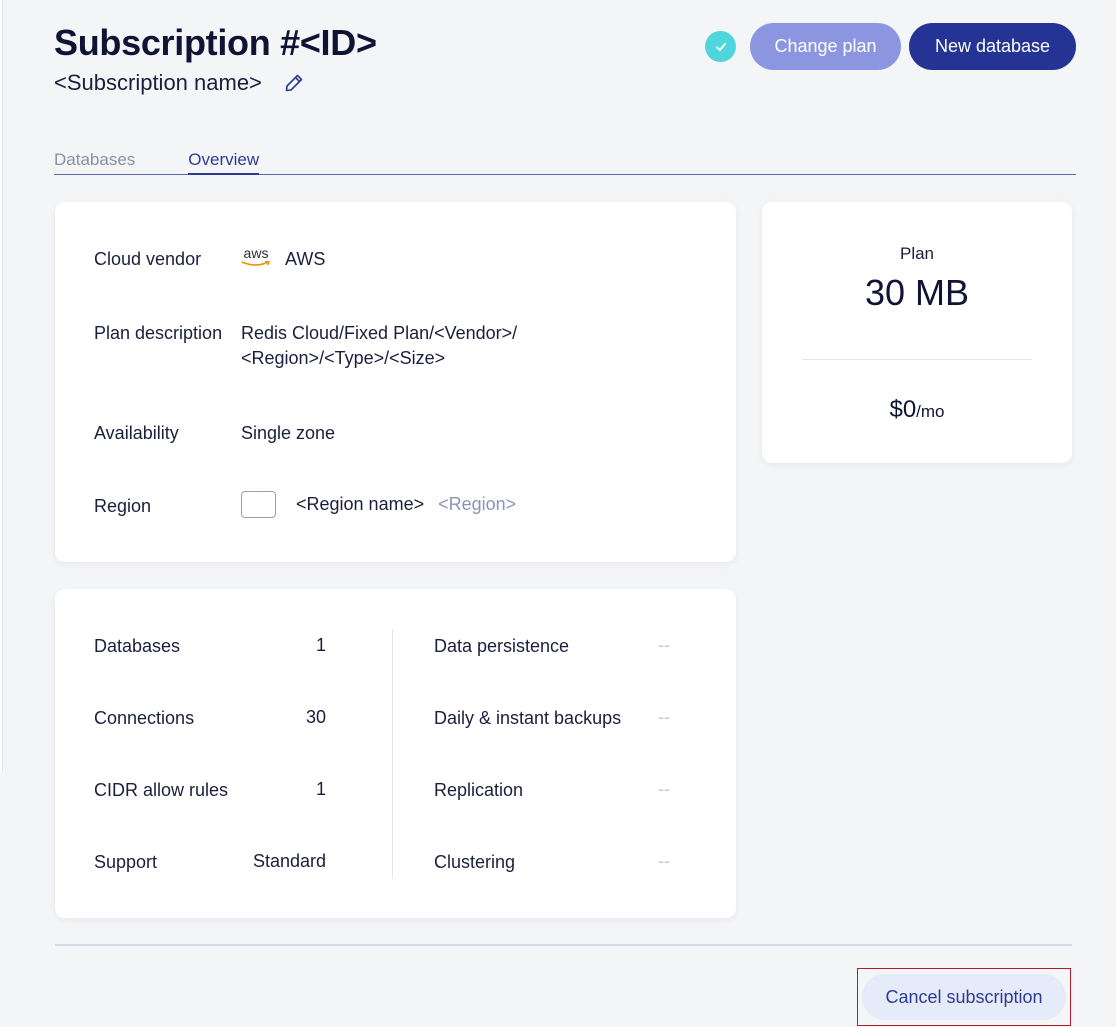 Image resolution: width=1116 pixels, height=1027 pixels. What do you see at coordinates (917, 409) in the screenshot?
I see `plan-price: $0/mo` at bounding box center [917, 409].